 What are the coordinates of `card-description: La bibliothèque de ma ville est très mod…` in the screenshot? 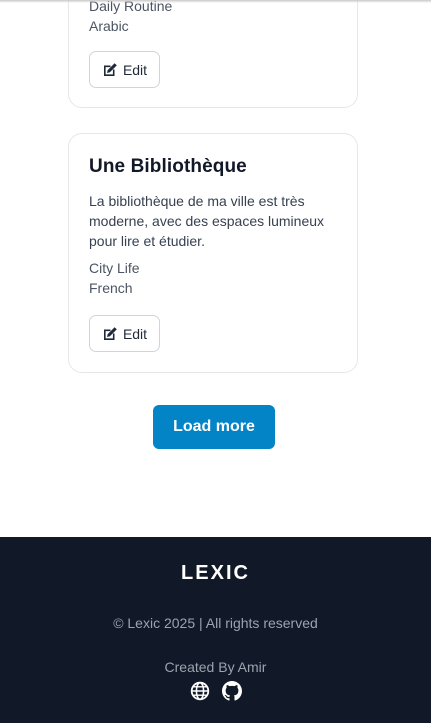 It's located at (207, 221).